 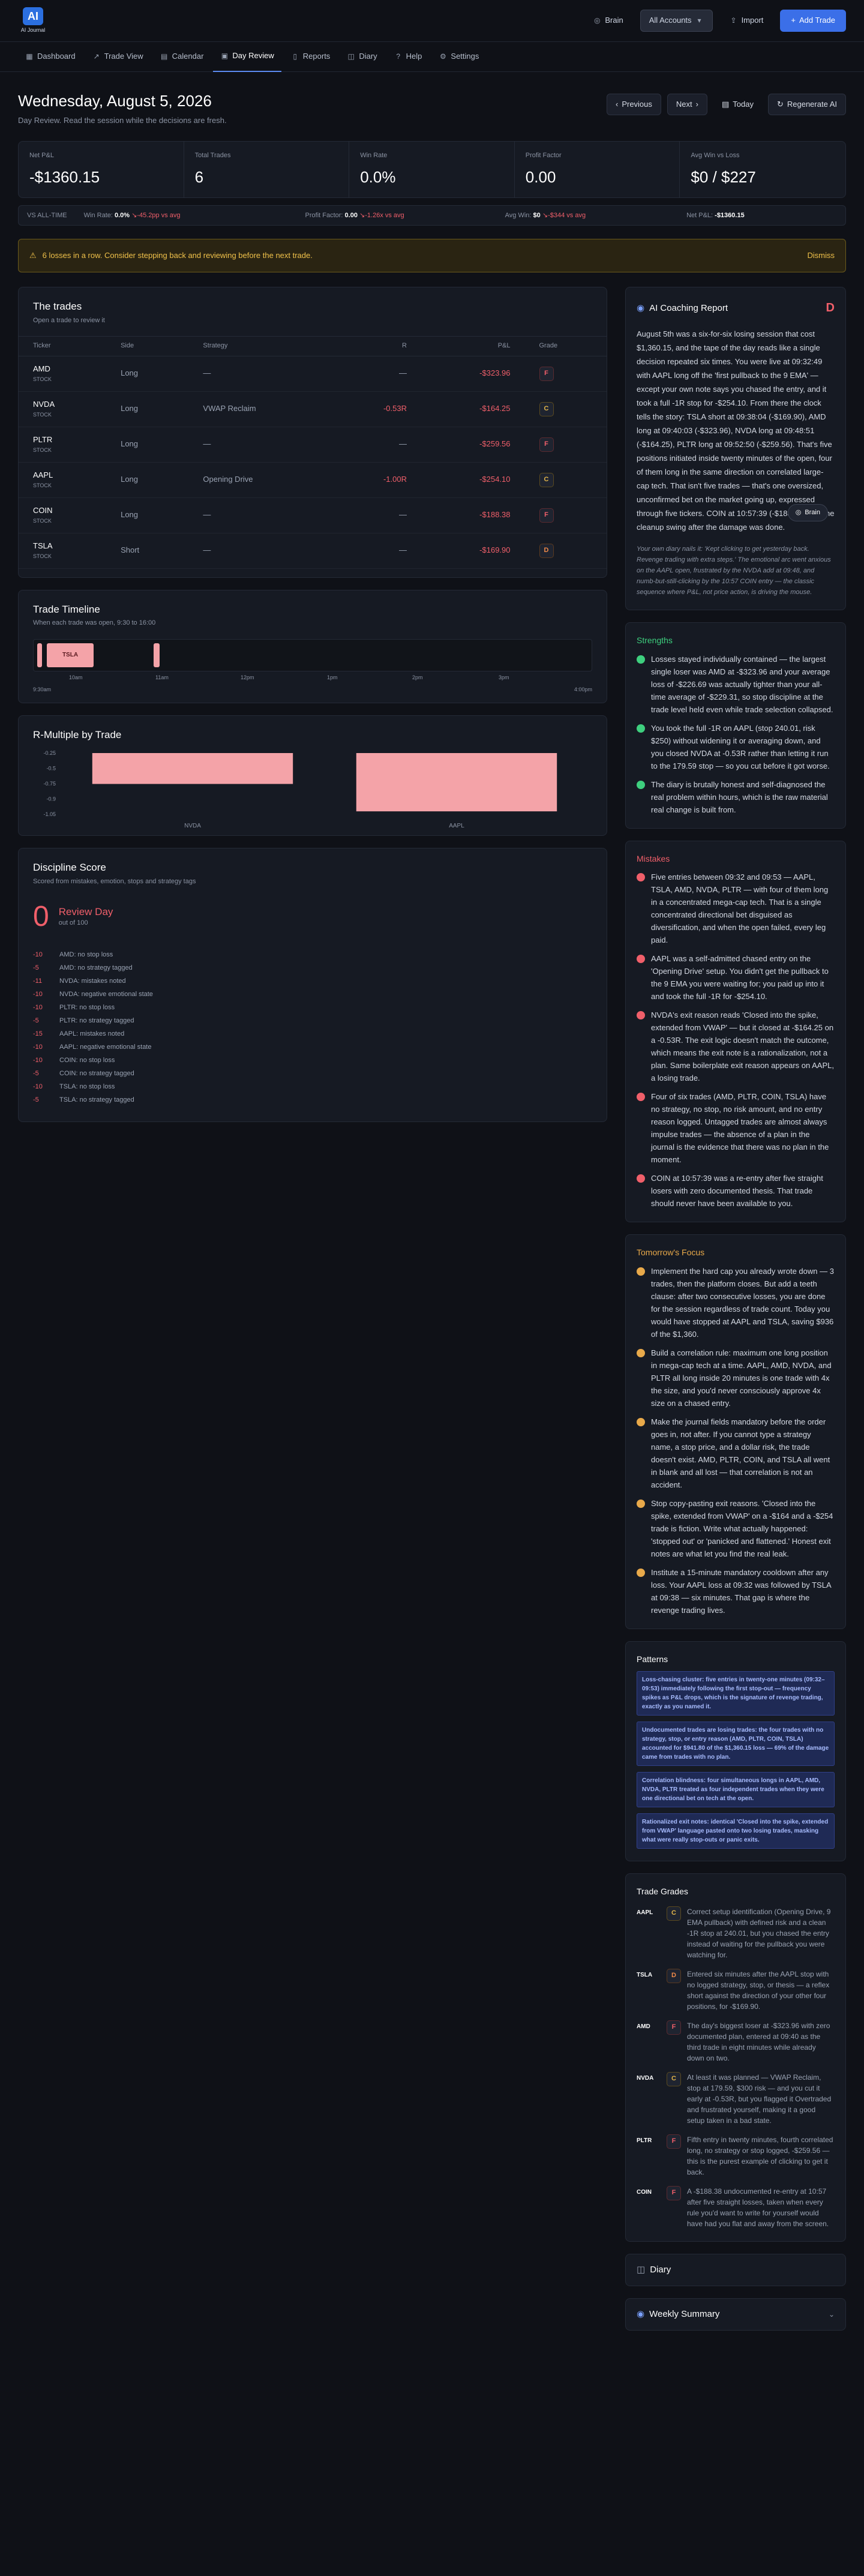 What do you see at coordinates (459, 57) in the screenshot?
I see `nav-settings: ⚙ Settings` at bounding box center [459, 57].